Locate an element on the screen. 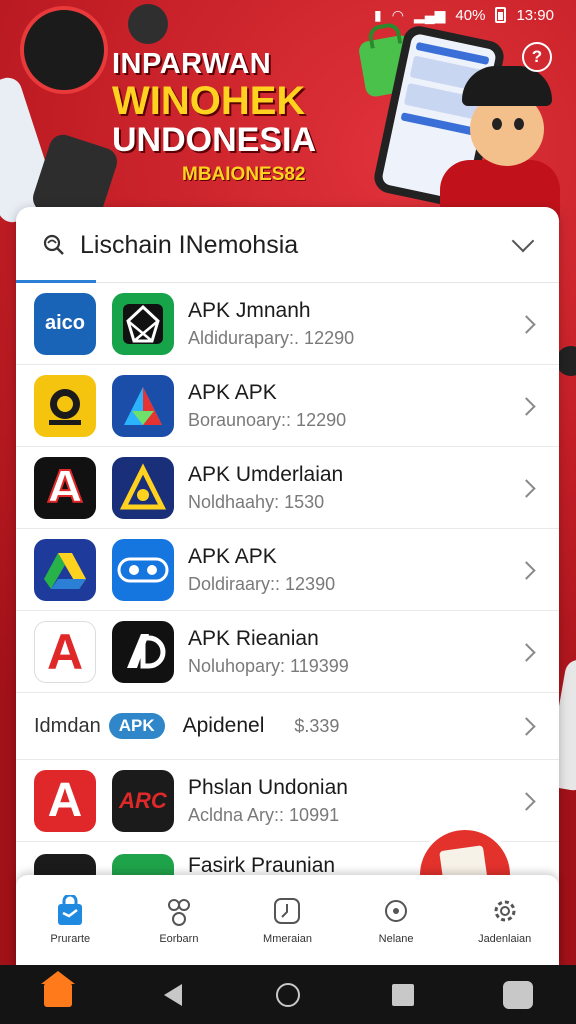 The height and width of the screenshot is (1024, 576). back-button is located at coordinates (173, 995).